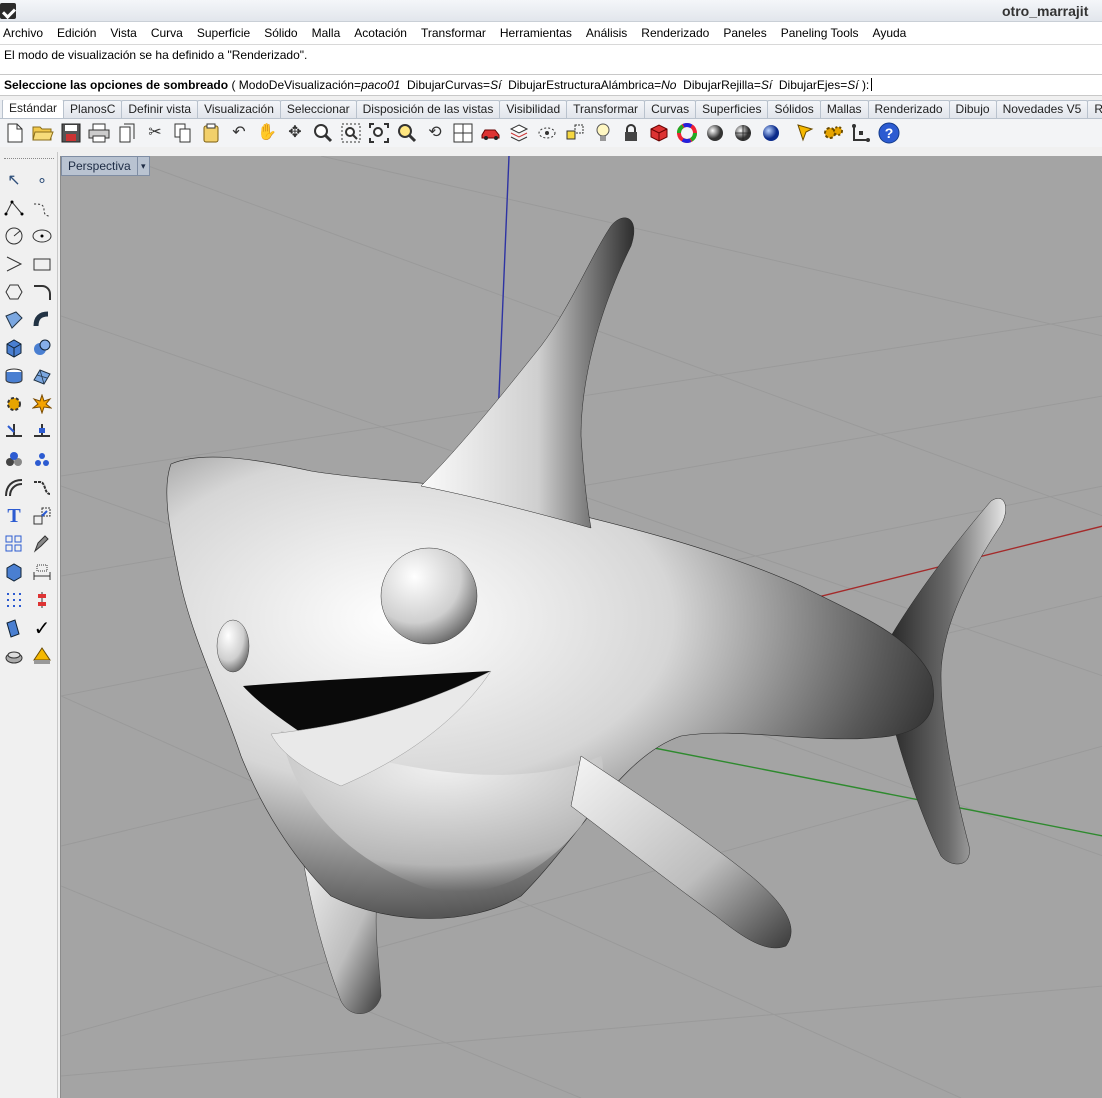 The height and width of the screenshot is (1098, 1102). What do you see at coordinates (454, 85) in the screenshot?
I see `option-draw-curves: DibujarCurvas=Sí` at bounding box center [454, 85].